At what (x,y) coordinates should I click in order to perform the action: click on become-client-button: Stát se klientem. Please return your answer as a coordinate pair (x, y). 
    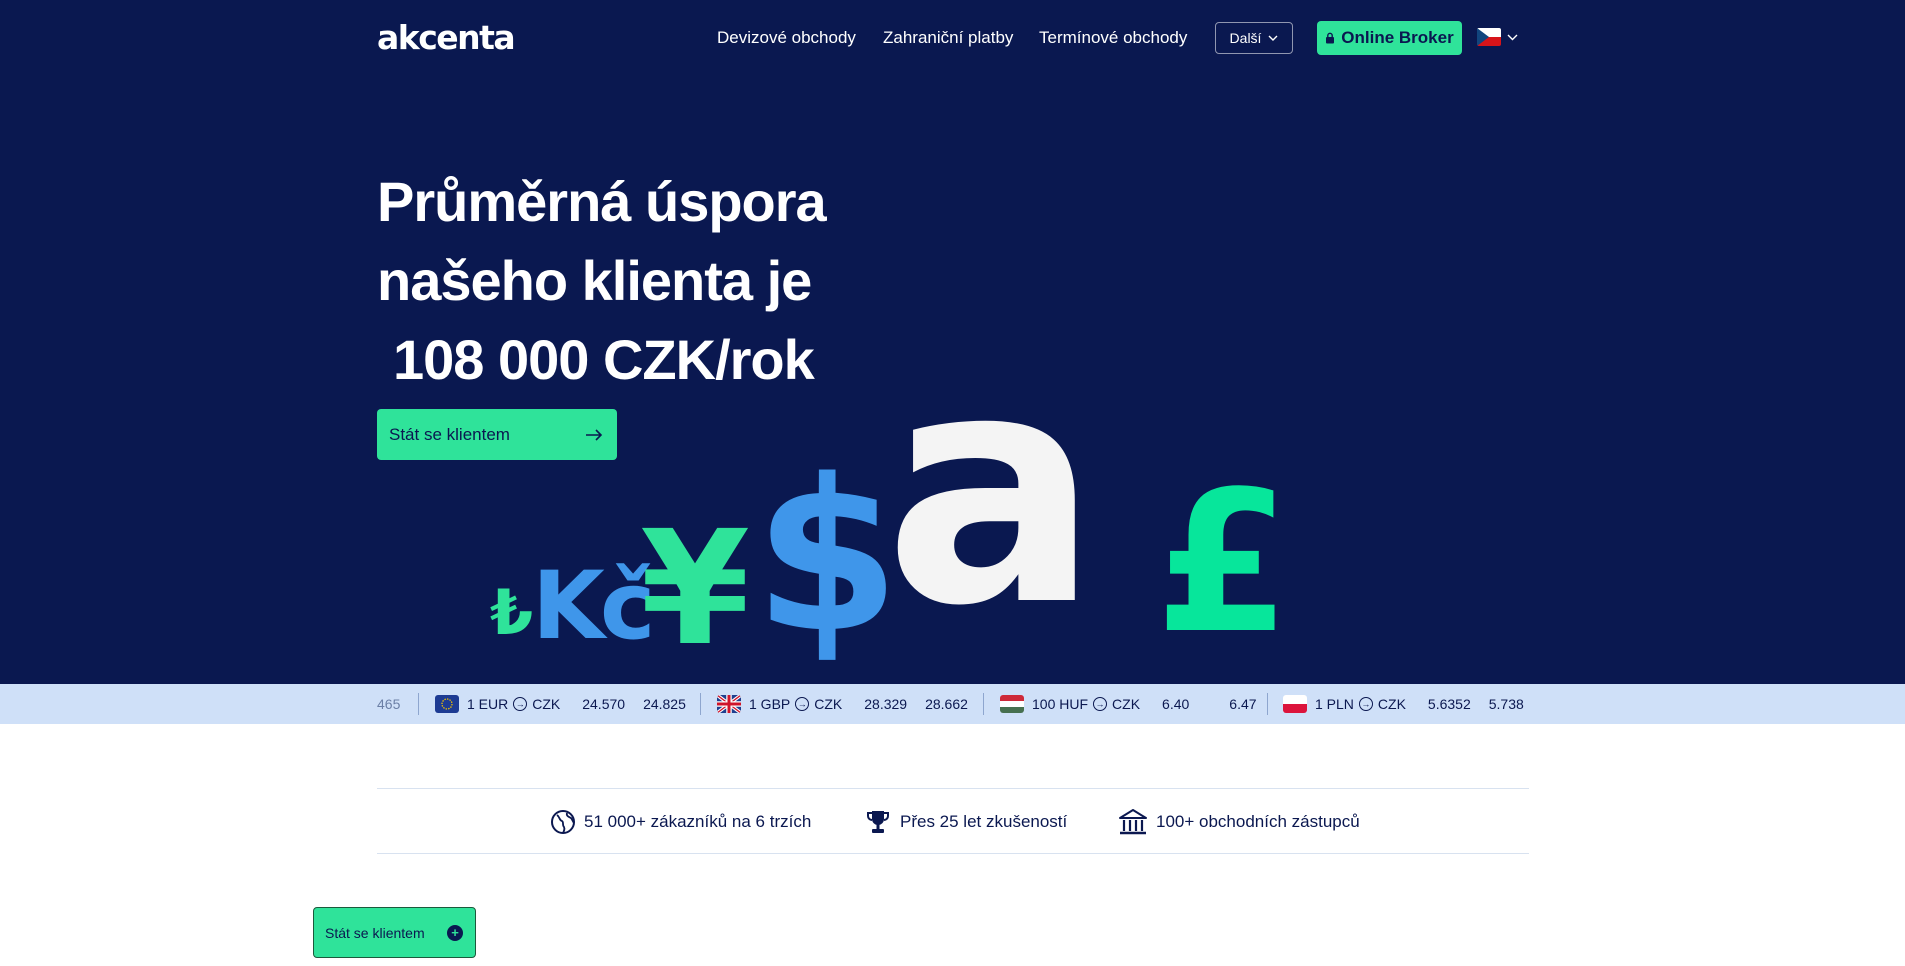
    Looking at the image, I should click on (497, 434).